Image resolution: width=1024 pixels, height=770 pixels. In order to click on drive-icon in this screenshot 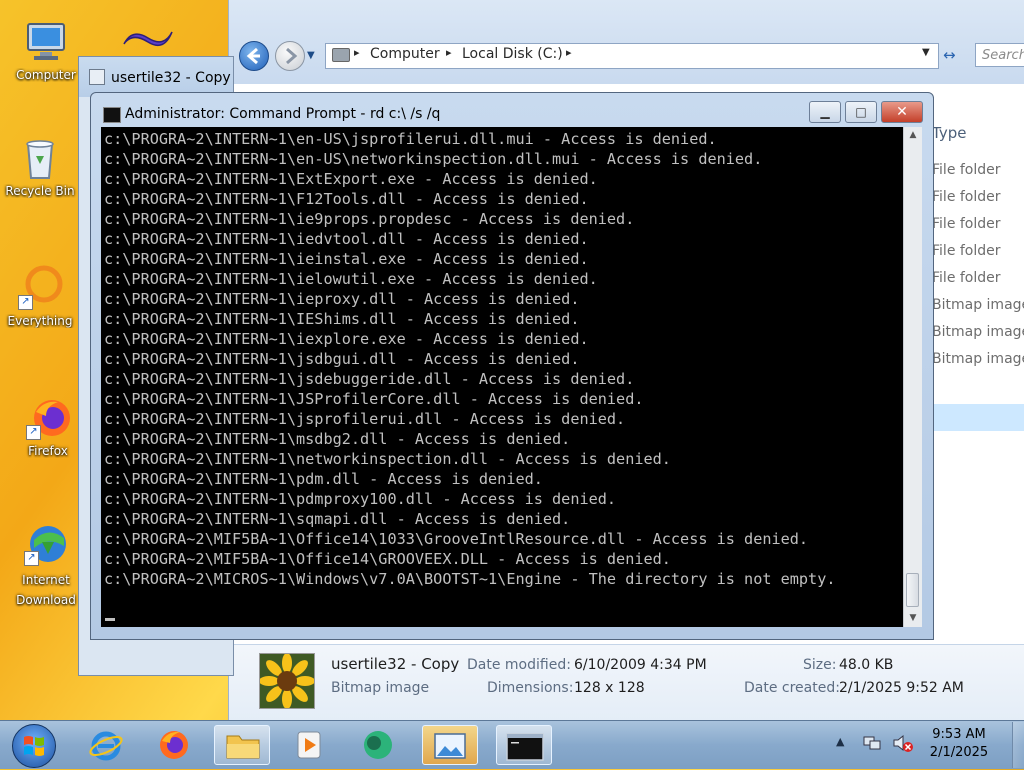, I will do `click(341, 55)`.